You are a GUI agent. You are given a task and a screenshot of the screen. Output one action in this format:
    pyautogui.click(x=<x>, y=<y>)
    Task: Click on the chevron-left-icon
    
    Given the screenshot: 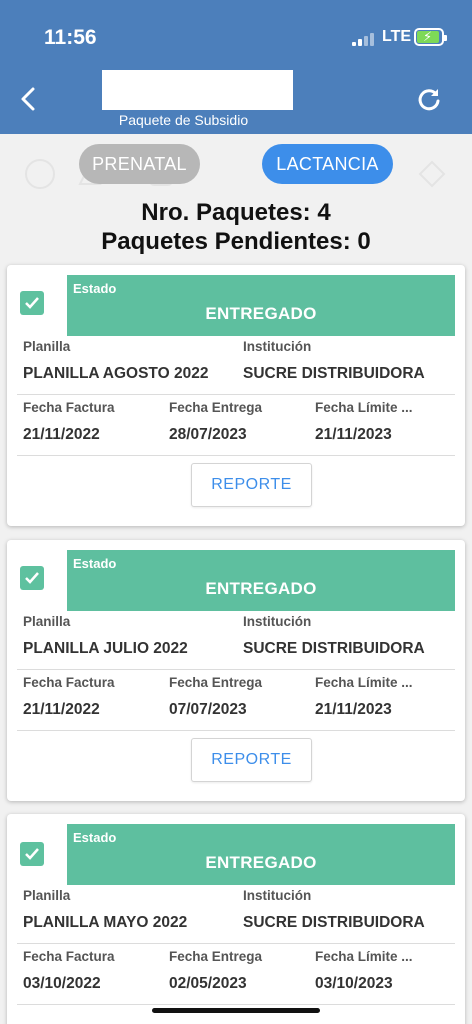 What is the action you would take?
    pyautogui.click(x=28, y=99)
    